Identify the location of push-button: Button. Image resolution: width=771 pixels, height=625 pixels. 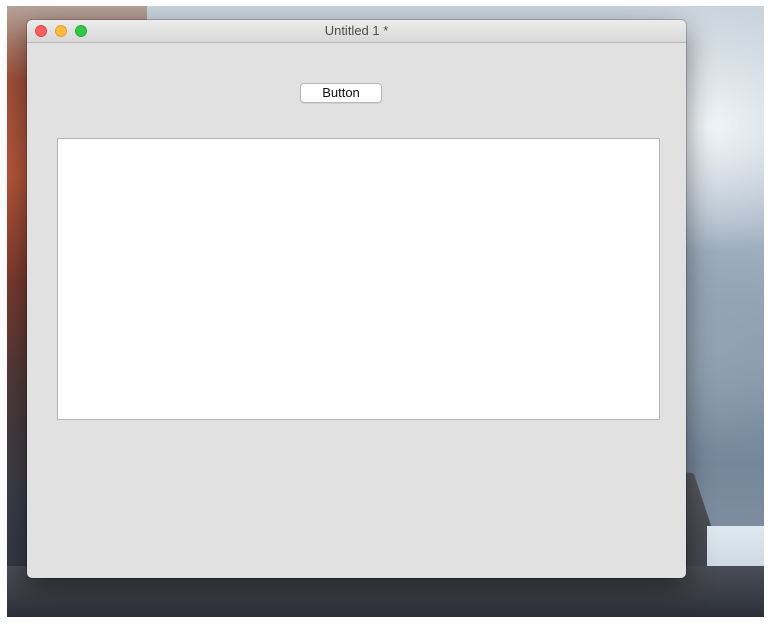
(341, 93).